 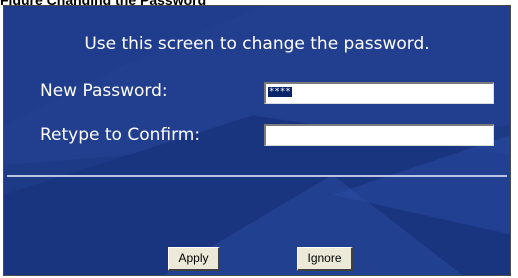 What do you see at coordinates (194, 259) in the screenshot?
I see `apply-button: Apply` at bounding box center [194, 259].